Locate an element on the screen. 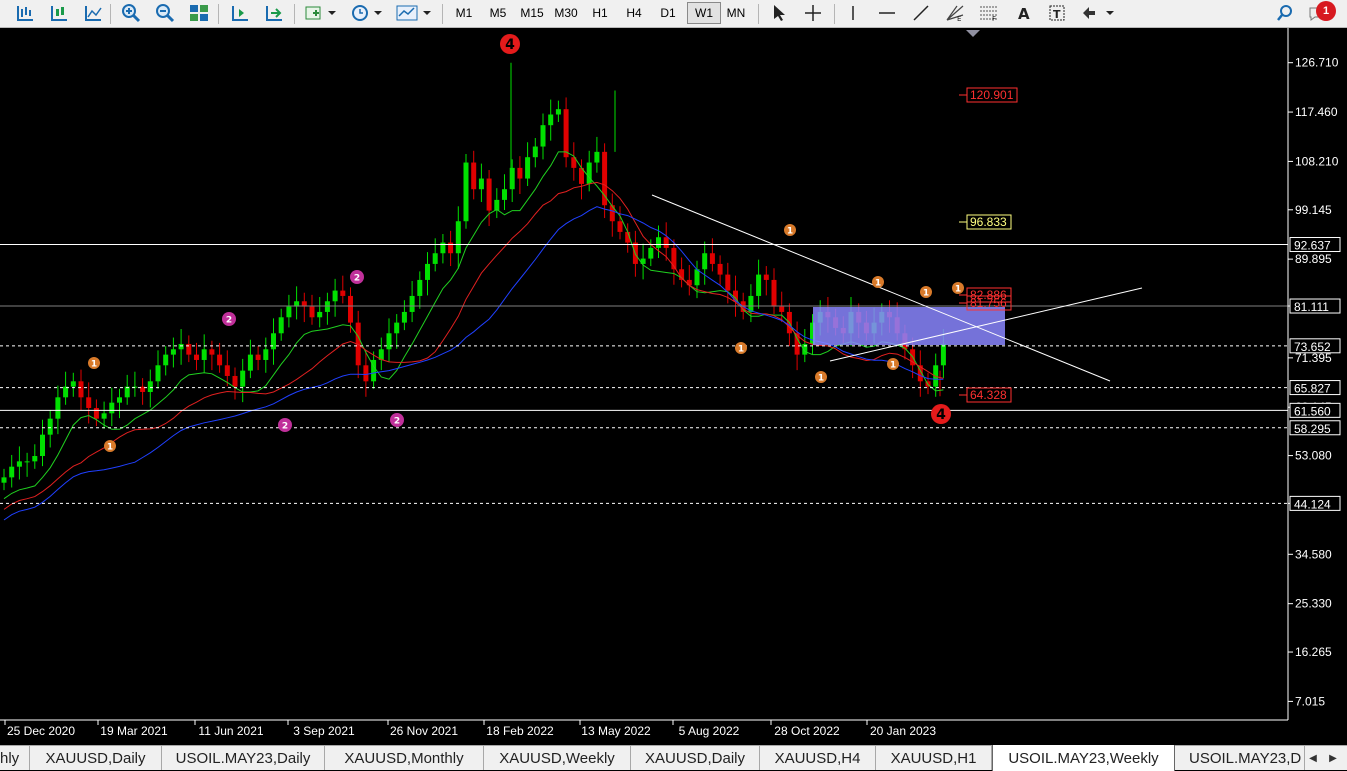 The width and height of the screenshot is (1347, 771). chart-tab: XAUUSD,H4 is located at coordinates (818, 758).